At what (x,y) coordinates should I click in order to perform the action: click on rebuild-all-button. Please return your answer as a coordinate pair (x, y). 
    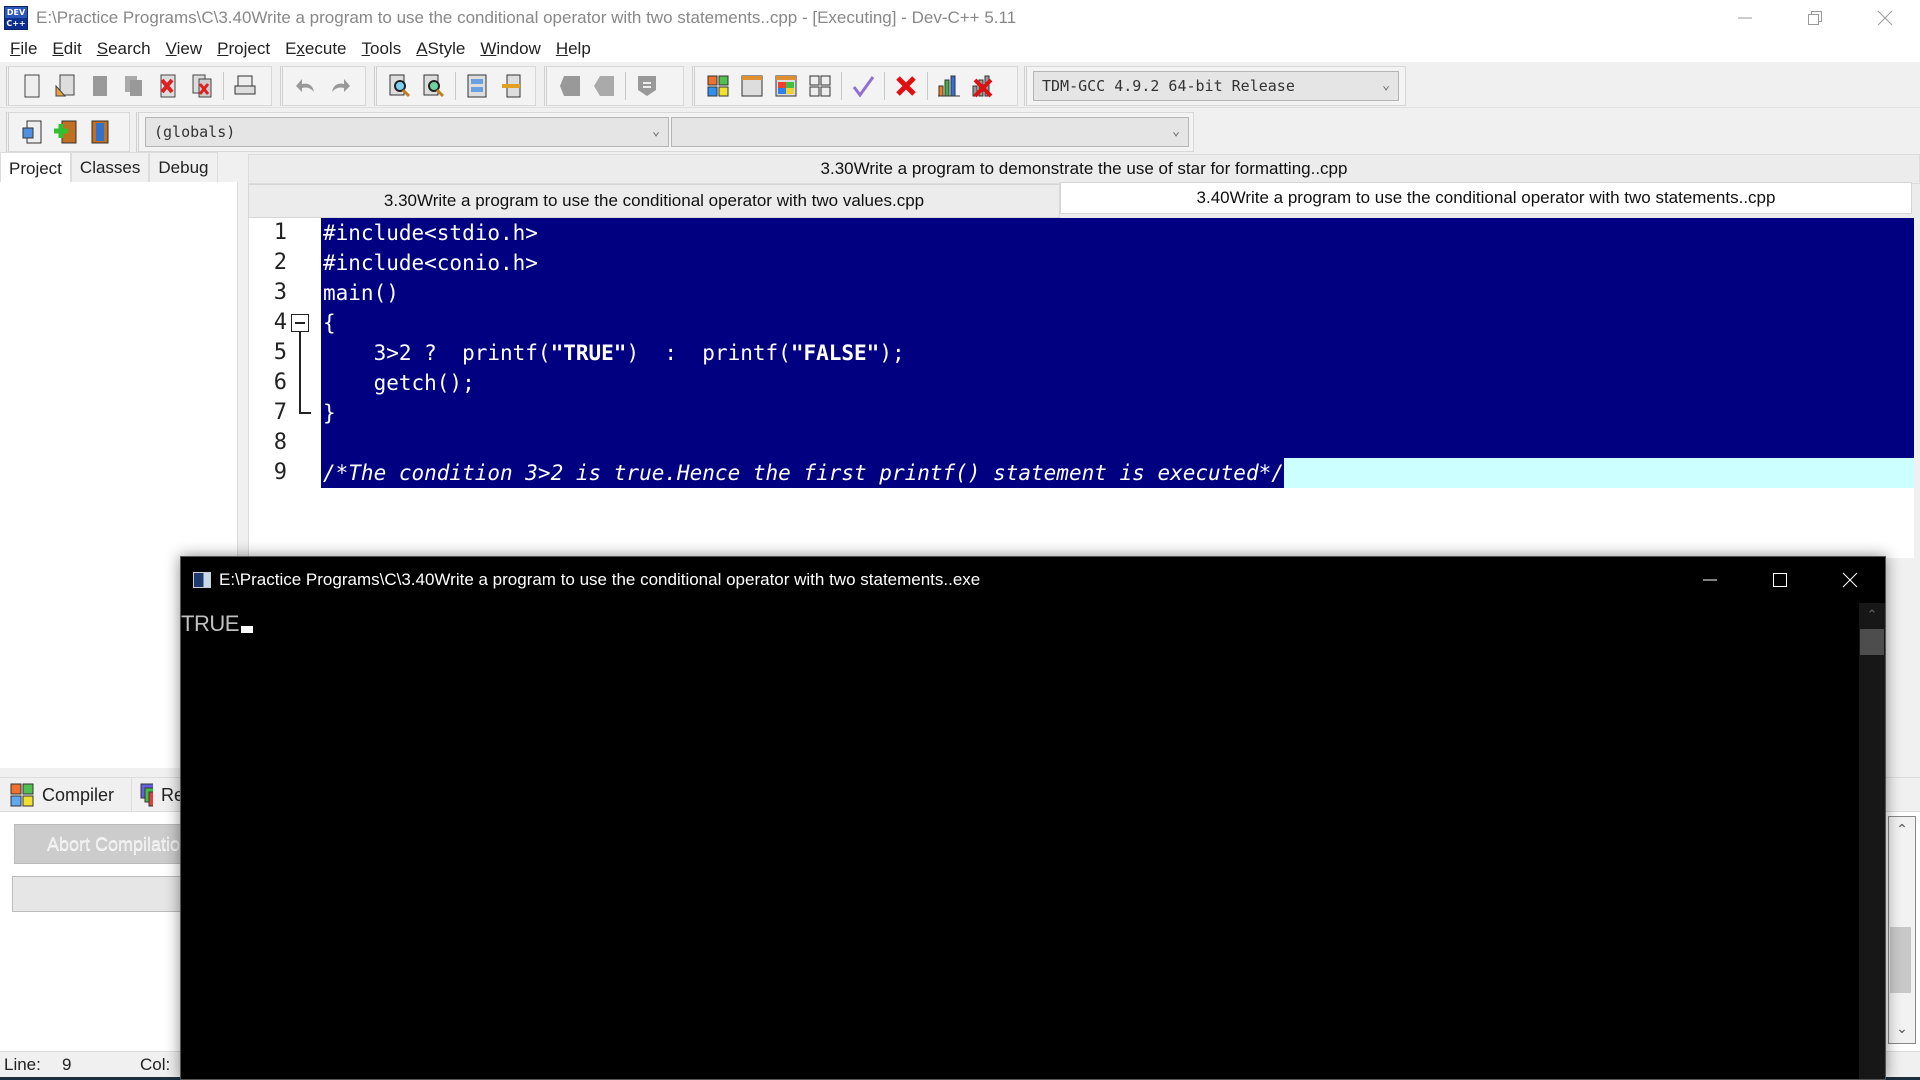
    Looking at the image, I should click on (820, 86).